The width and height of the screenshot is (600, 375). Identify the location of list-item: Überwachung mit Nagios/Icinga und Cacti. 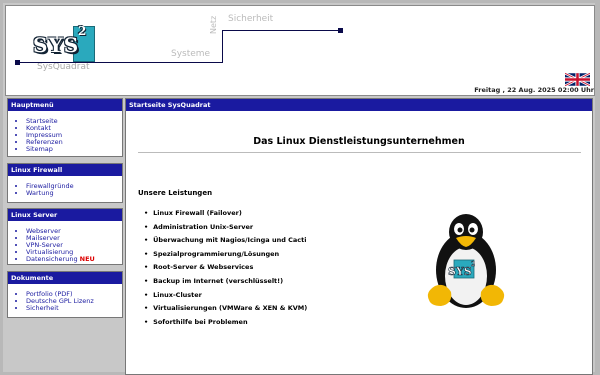
(225, 243).